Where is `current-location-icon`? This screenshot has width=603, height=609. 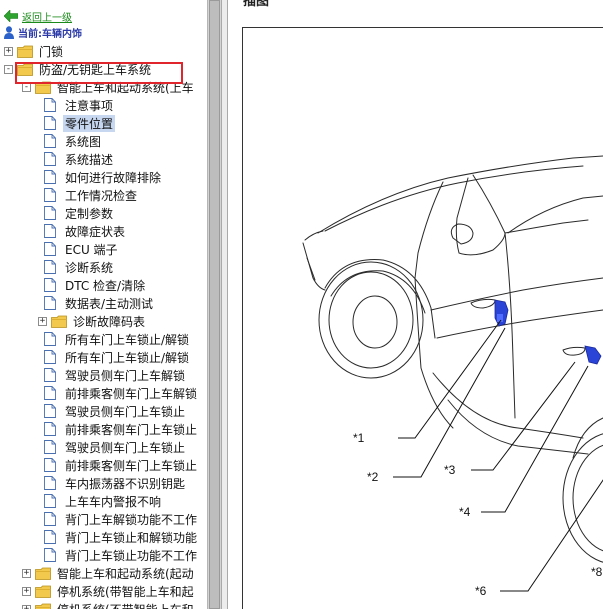 current-location-icon is located at coordinates (9, 32).